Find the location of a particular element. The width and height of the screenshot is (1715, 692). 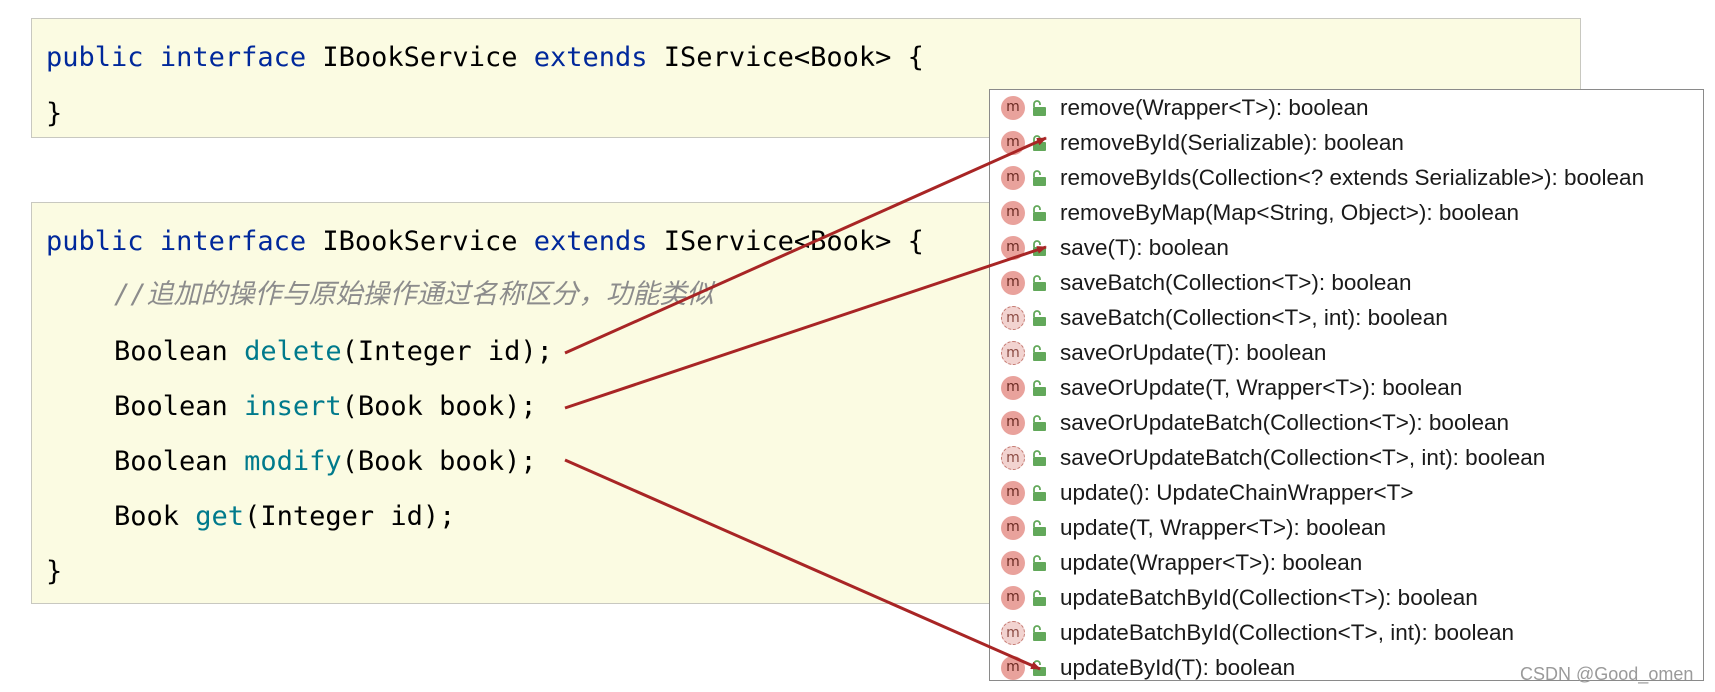

completion-item: m update(Wrapper<T>): boolean is located at coordinates (1346, 563).